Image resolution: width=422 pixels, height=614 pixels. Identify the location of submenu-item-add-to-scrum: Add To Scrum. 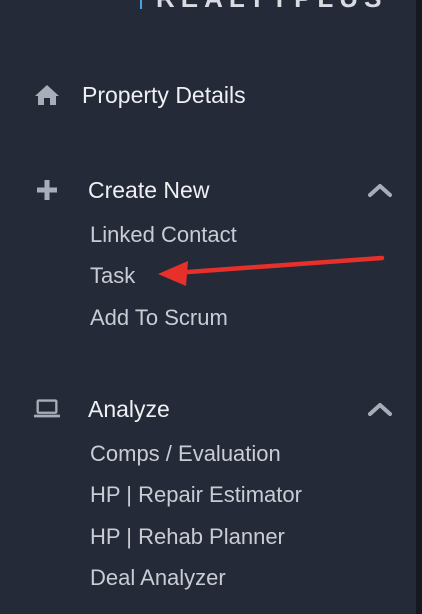
(159, 318).